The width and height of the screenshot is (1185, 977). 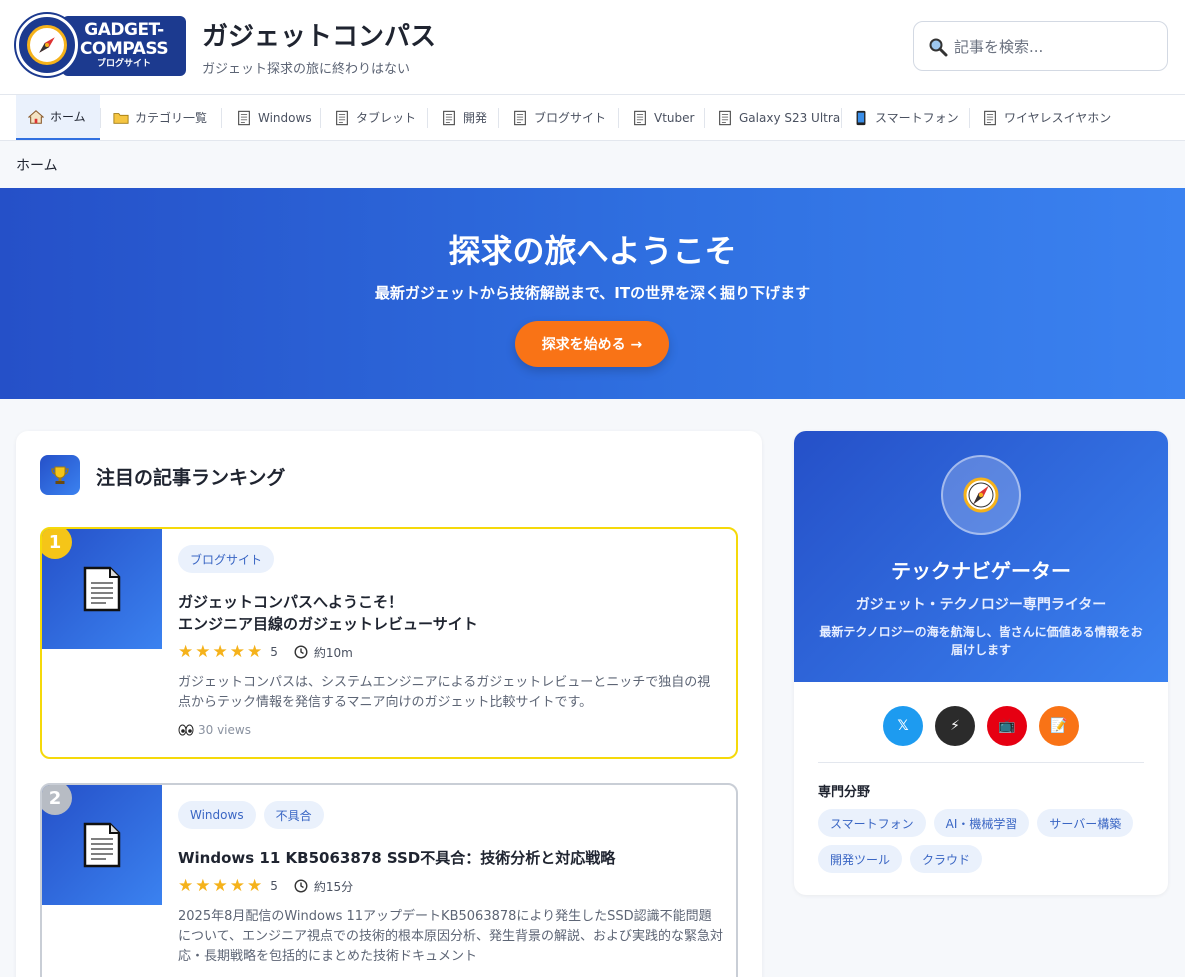 I want to click on views-label: 30 views, so click(x=224, y=730).